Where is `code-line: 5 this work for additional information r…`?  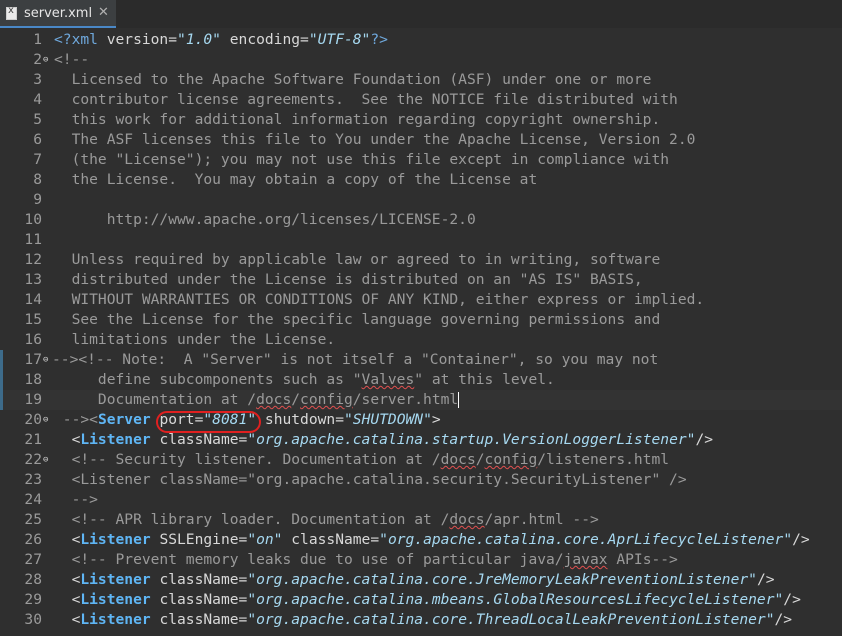
code-line: 5 this work for additional information r… is located at coordinates (421, 120).